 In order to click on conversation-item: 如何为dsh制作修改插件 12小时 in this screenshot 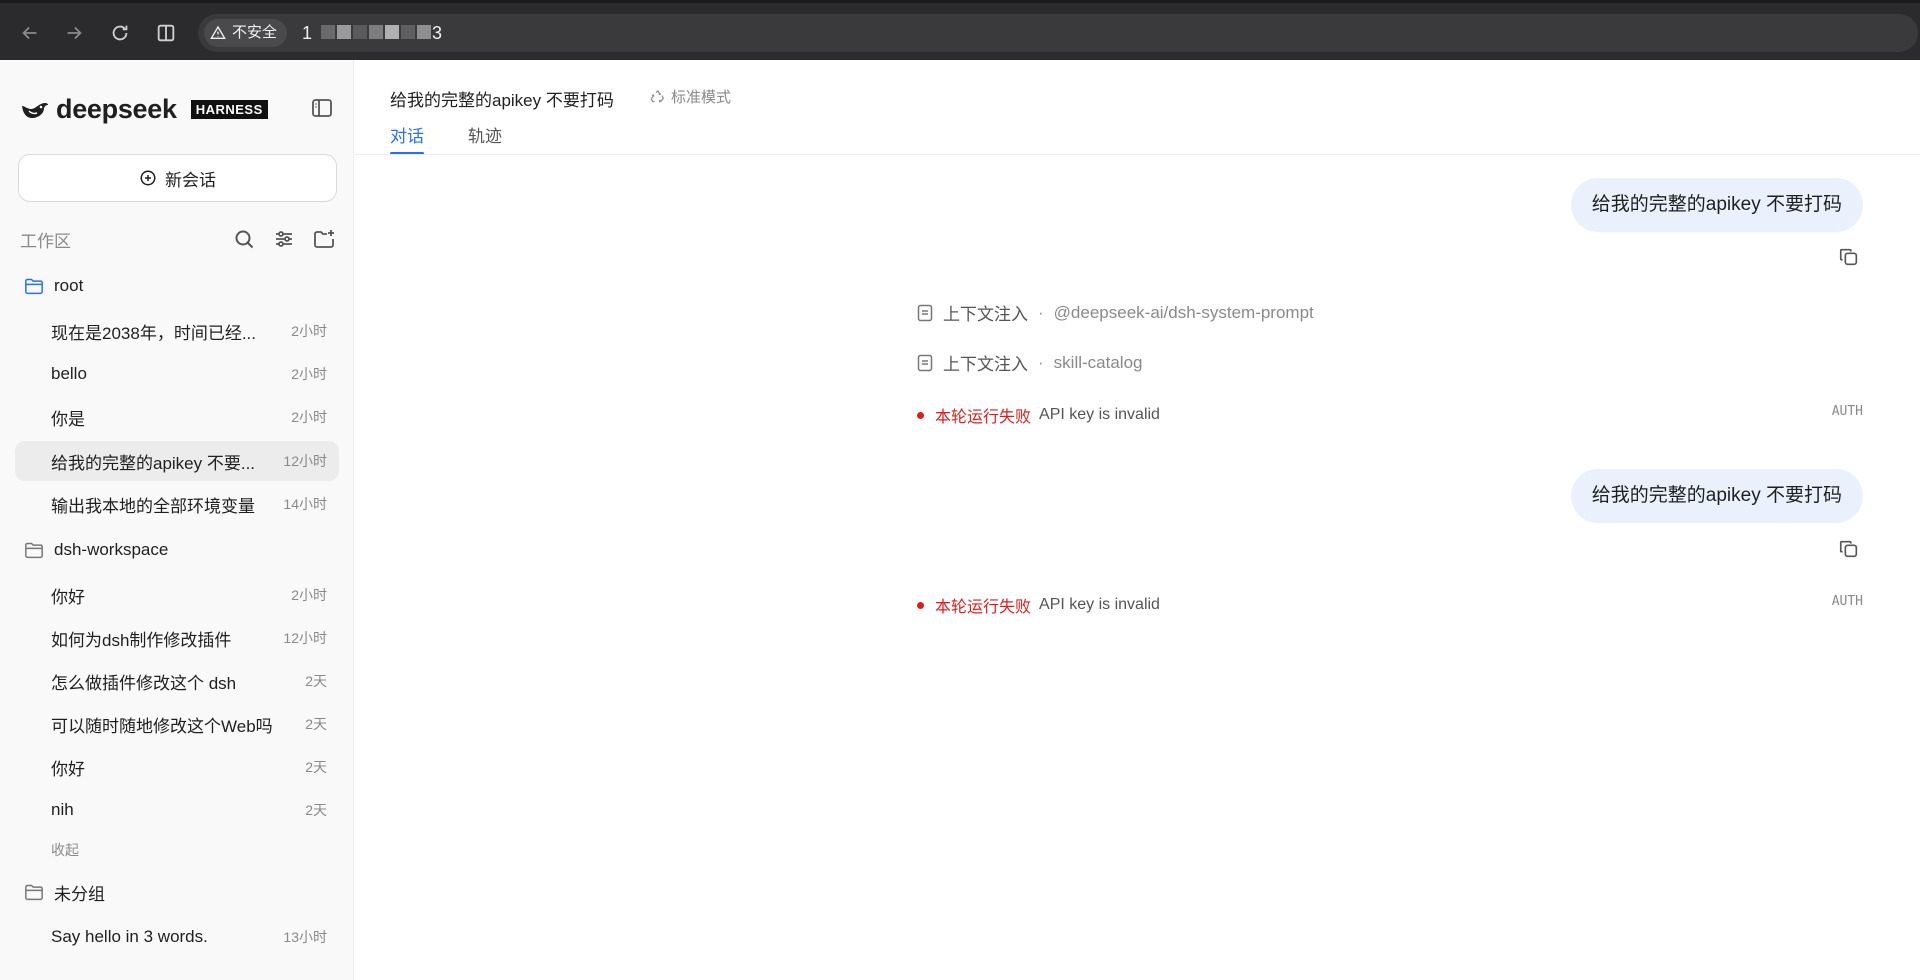, I will do `click(177, 638)`.